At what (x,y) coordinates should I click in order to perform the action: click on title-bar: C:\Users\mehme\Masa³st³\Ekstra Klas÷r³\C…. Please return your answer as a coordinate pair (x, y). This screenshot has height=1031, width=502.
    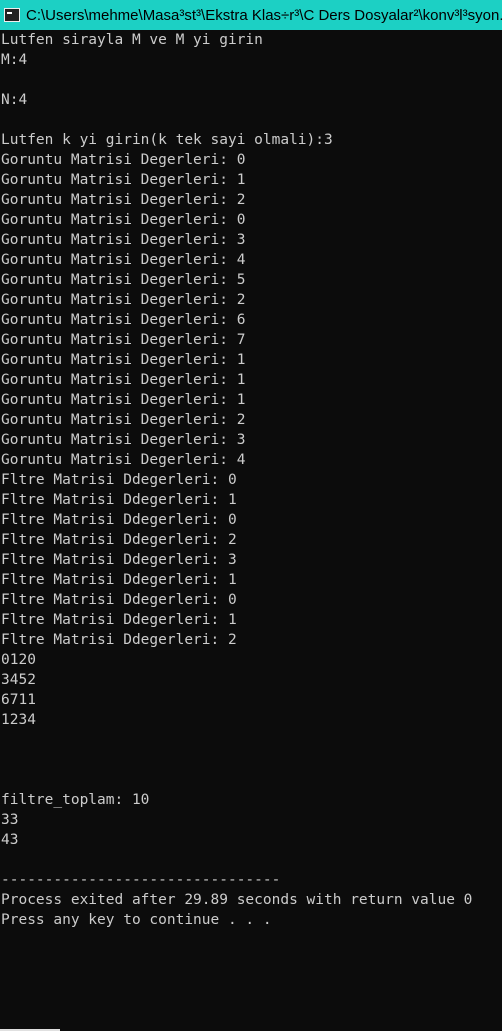
    Looking at the image, I should click on (251, 15).